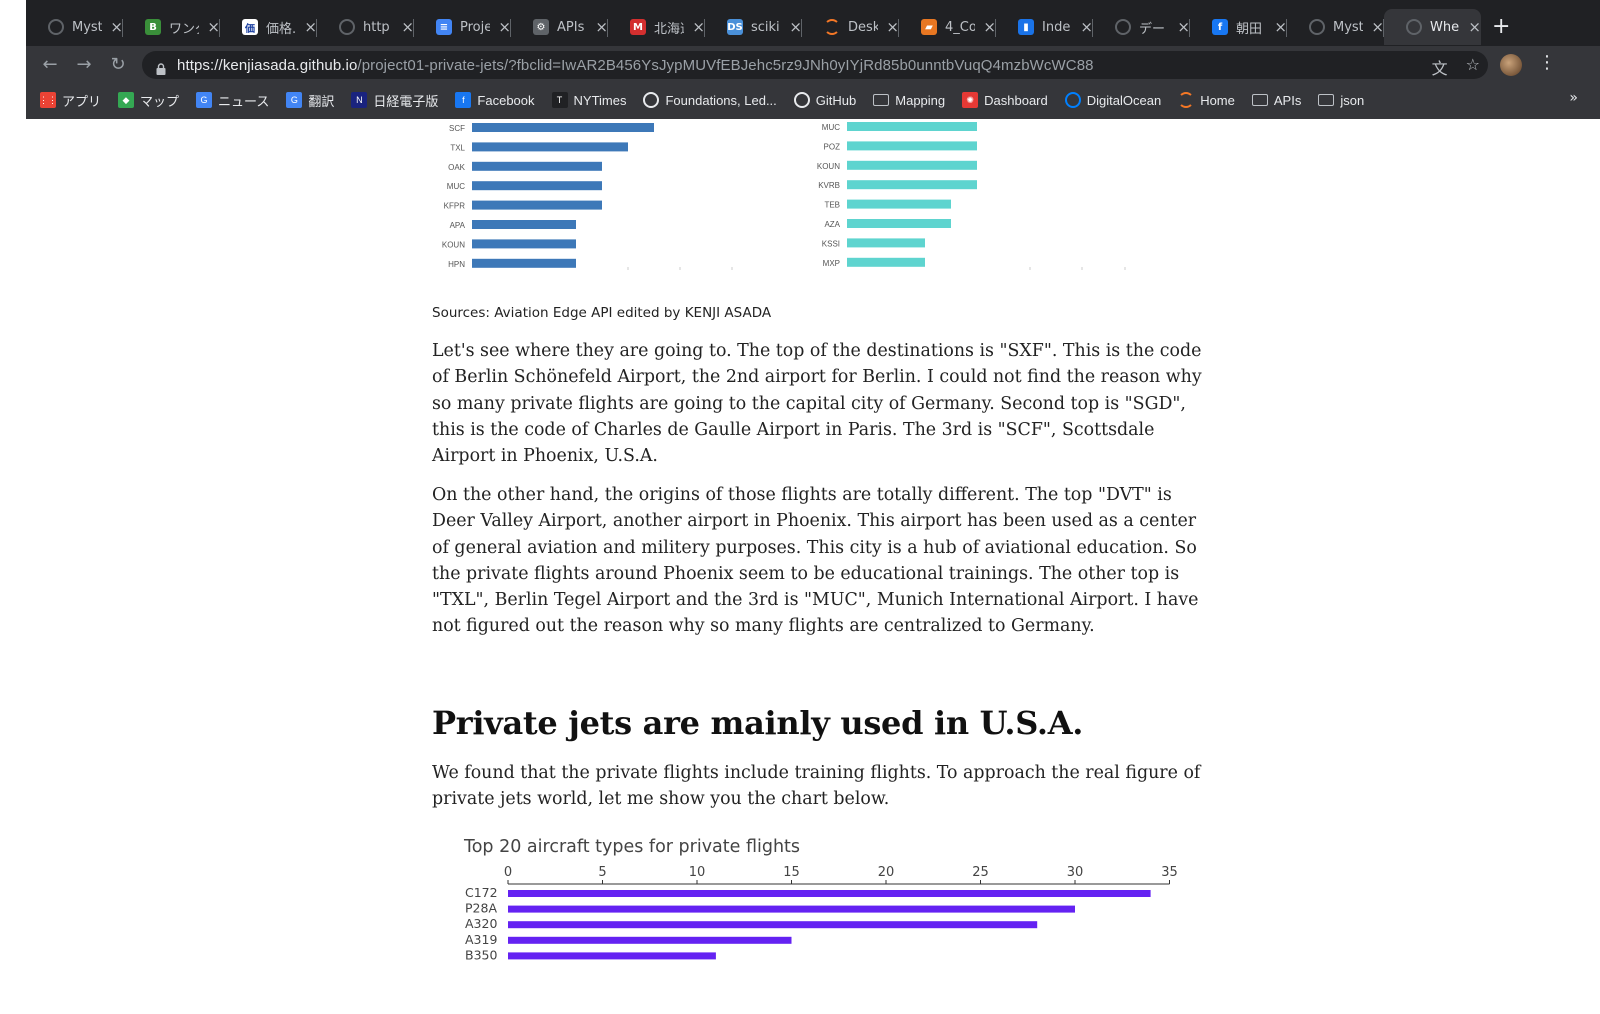  I want to click on bookmark-label: APIs, so click(1287, 100).